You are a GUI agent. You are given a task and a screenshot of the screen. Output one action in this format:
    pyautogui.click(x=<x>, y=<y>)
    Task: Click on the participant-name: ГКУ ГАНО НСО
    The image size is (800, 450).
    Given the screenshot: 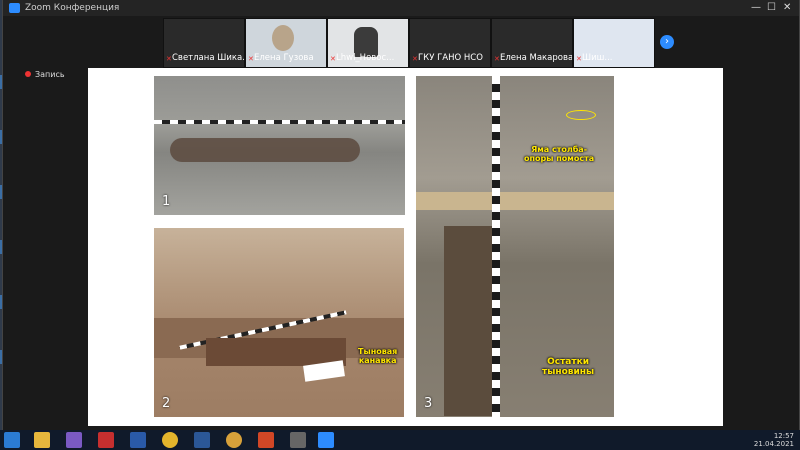 What is the action you would take?
    pyautogui.click(x=450, y=58)
    